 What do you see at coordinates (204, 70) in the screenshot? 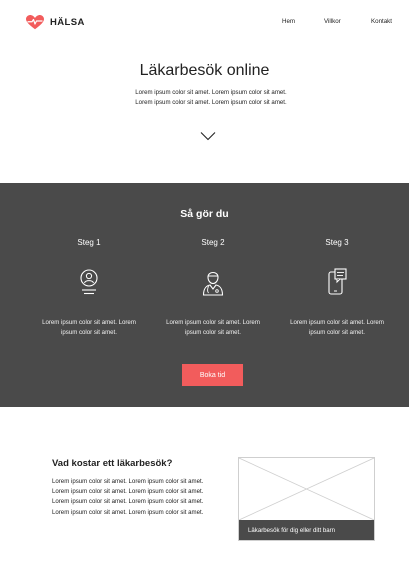
I see `hero-title: Läkarbesök online` at bounding box center [204, 70].